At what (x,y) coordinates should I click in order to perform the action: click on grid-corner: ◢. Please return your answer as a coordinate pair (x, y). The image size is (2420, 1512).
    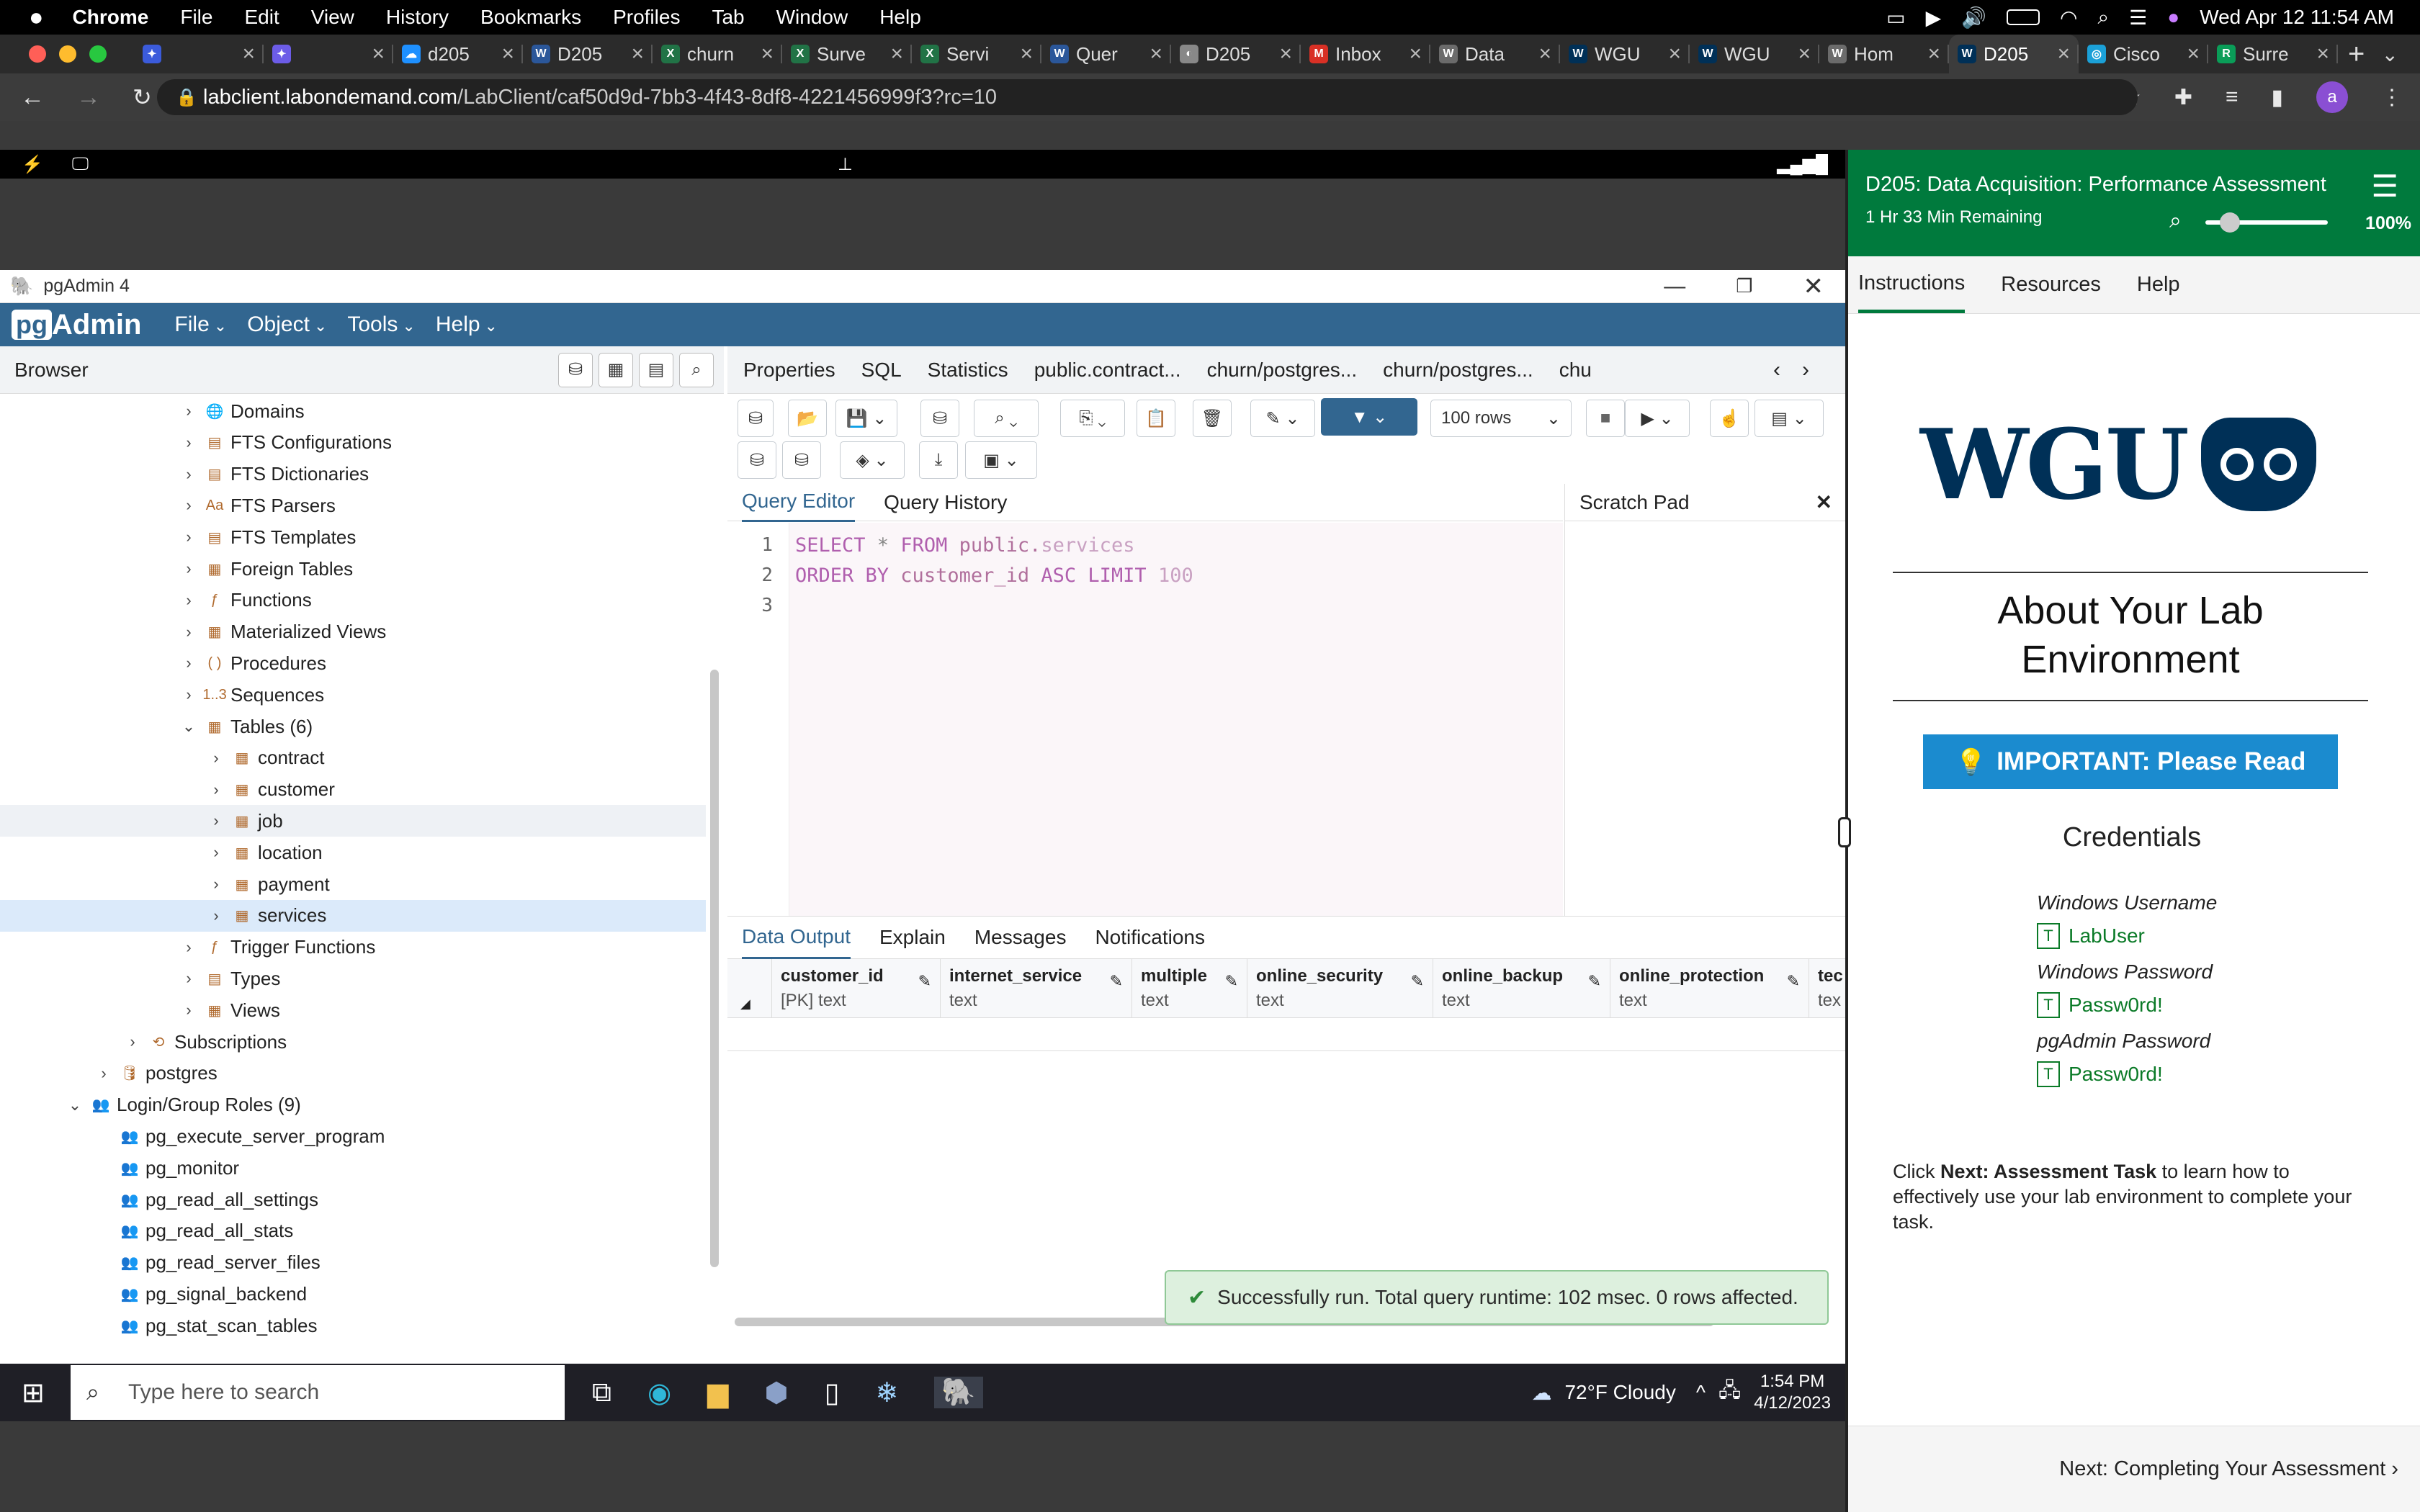
    Looking at the image, I should click on (749, 988).